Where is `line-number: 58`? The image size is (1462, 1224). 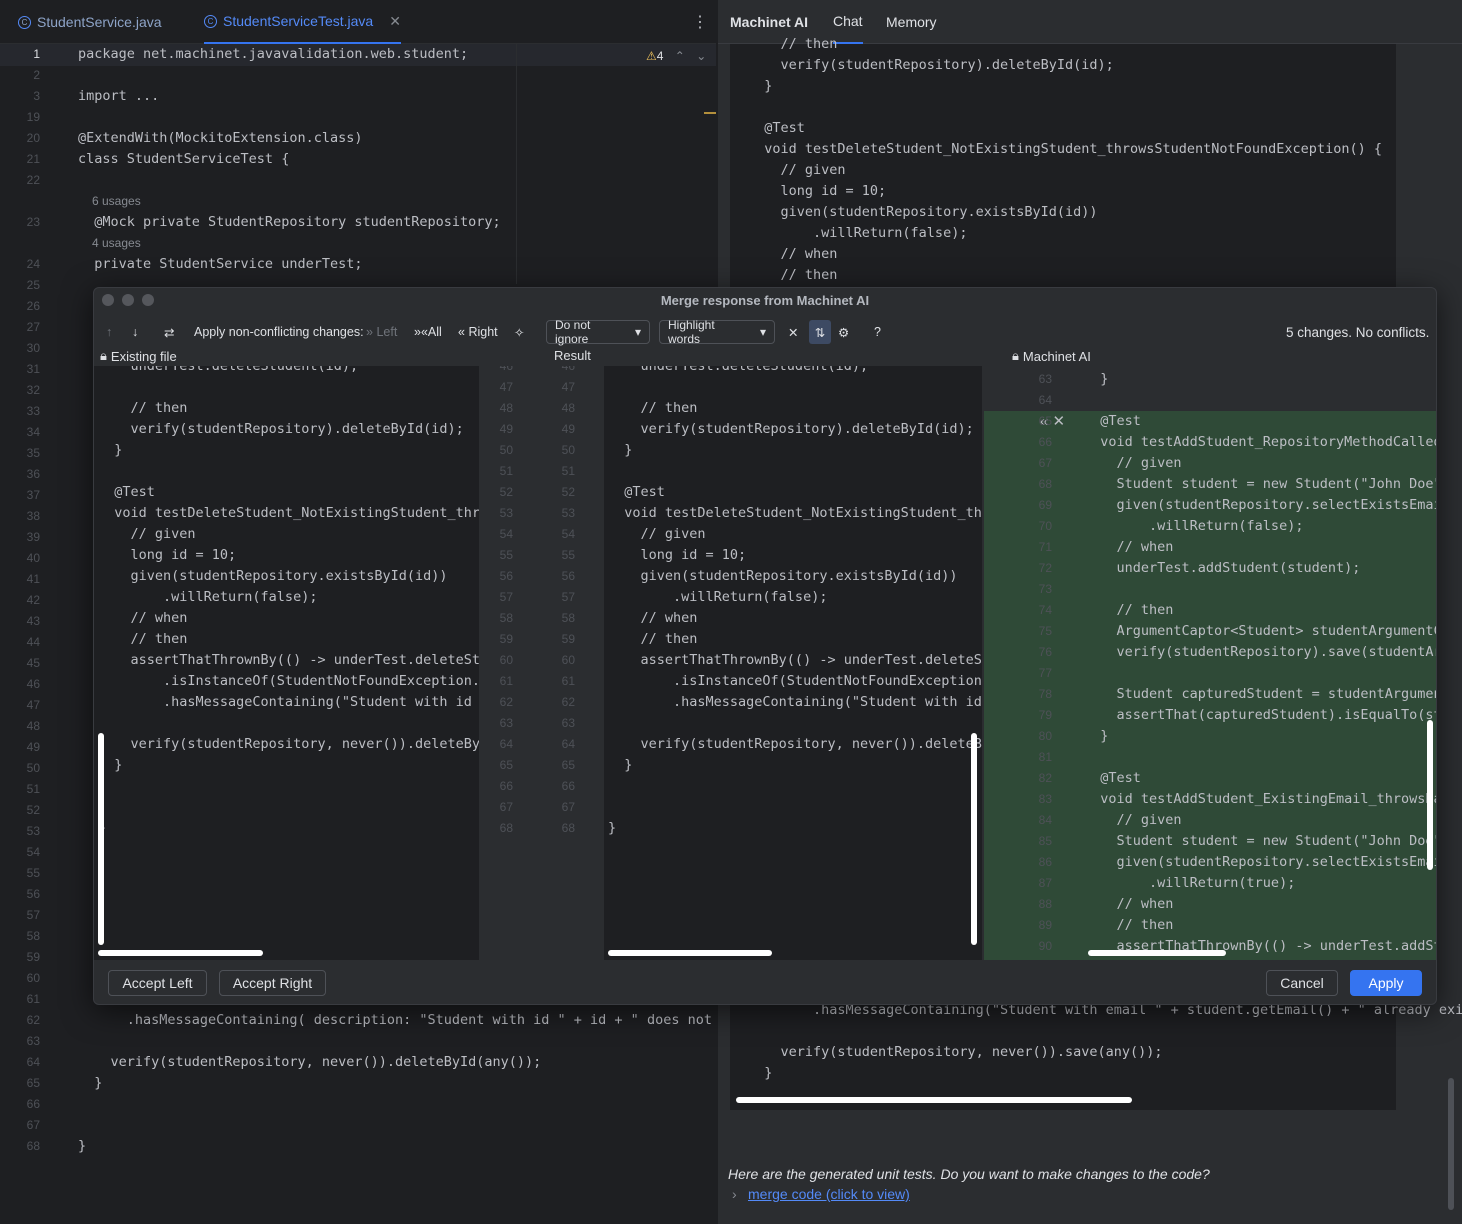 line-number: 58 is located at coordinates (568, 618).